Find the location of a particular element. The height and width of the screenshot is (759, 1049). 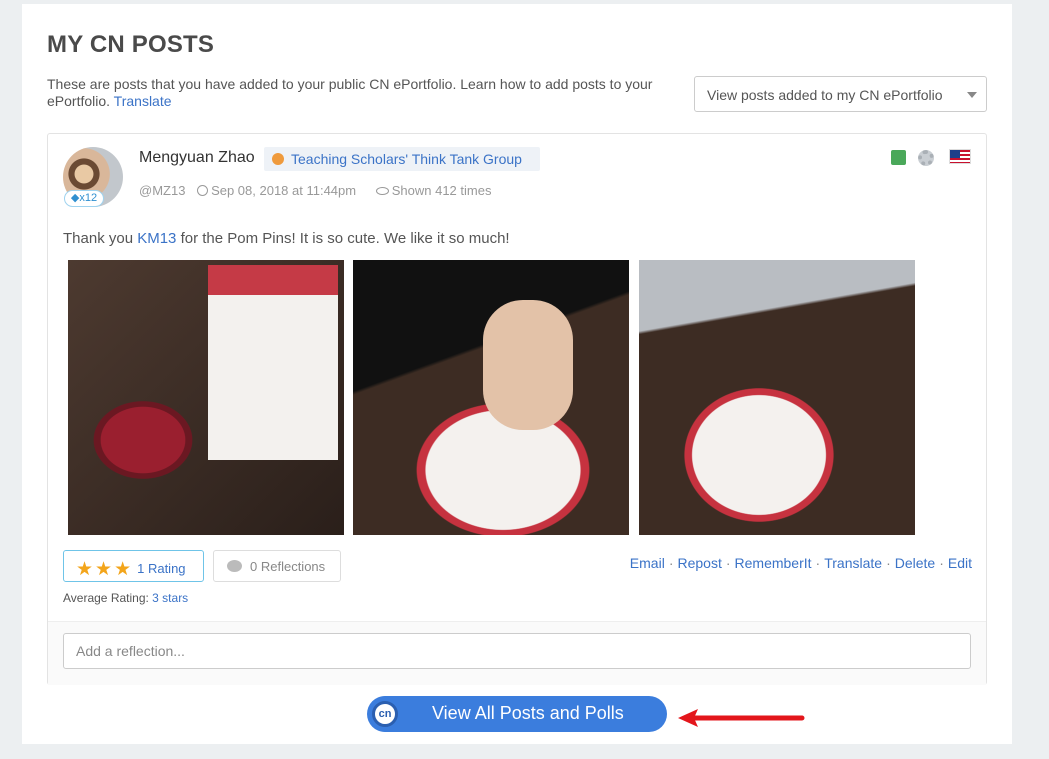

view-posts-select: View posts added to my CN ePortfolio is located at coordinates (840, 94).